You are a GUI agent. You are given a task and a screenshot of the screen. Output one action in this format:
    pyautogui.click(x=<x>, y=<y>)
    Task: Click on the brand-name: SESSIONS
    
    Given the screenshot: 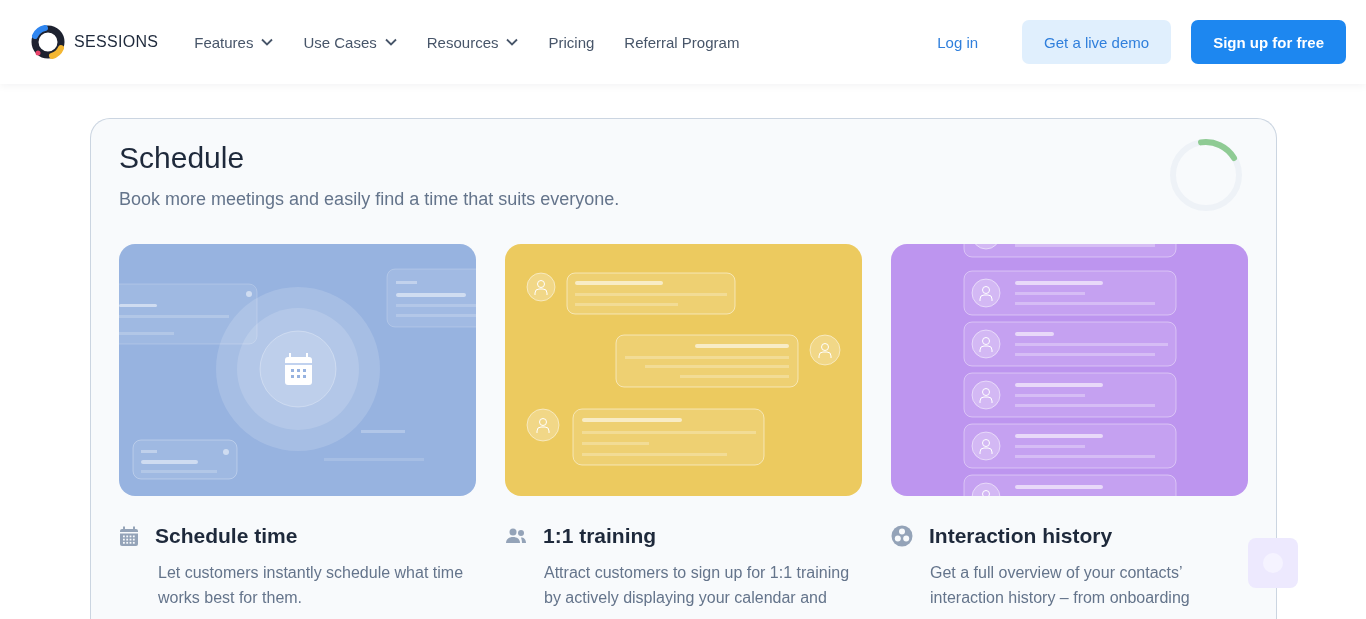 What is the action you would take?
    pyautogui.click(x=116, y=42)
    